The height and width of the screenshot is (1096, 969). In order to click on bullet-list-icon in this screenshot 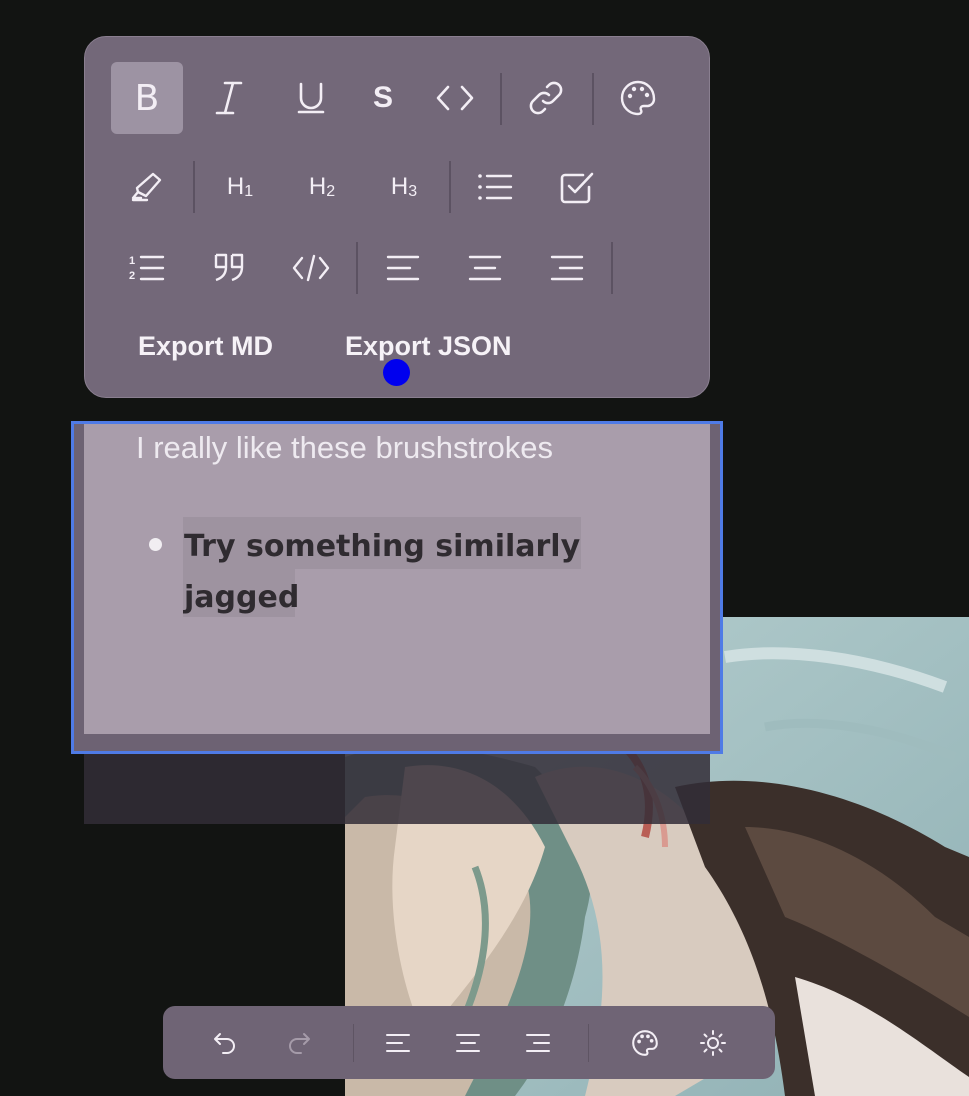, I will do `click(495, 187)`.